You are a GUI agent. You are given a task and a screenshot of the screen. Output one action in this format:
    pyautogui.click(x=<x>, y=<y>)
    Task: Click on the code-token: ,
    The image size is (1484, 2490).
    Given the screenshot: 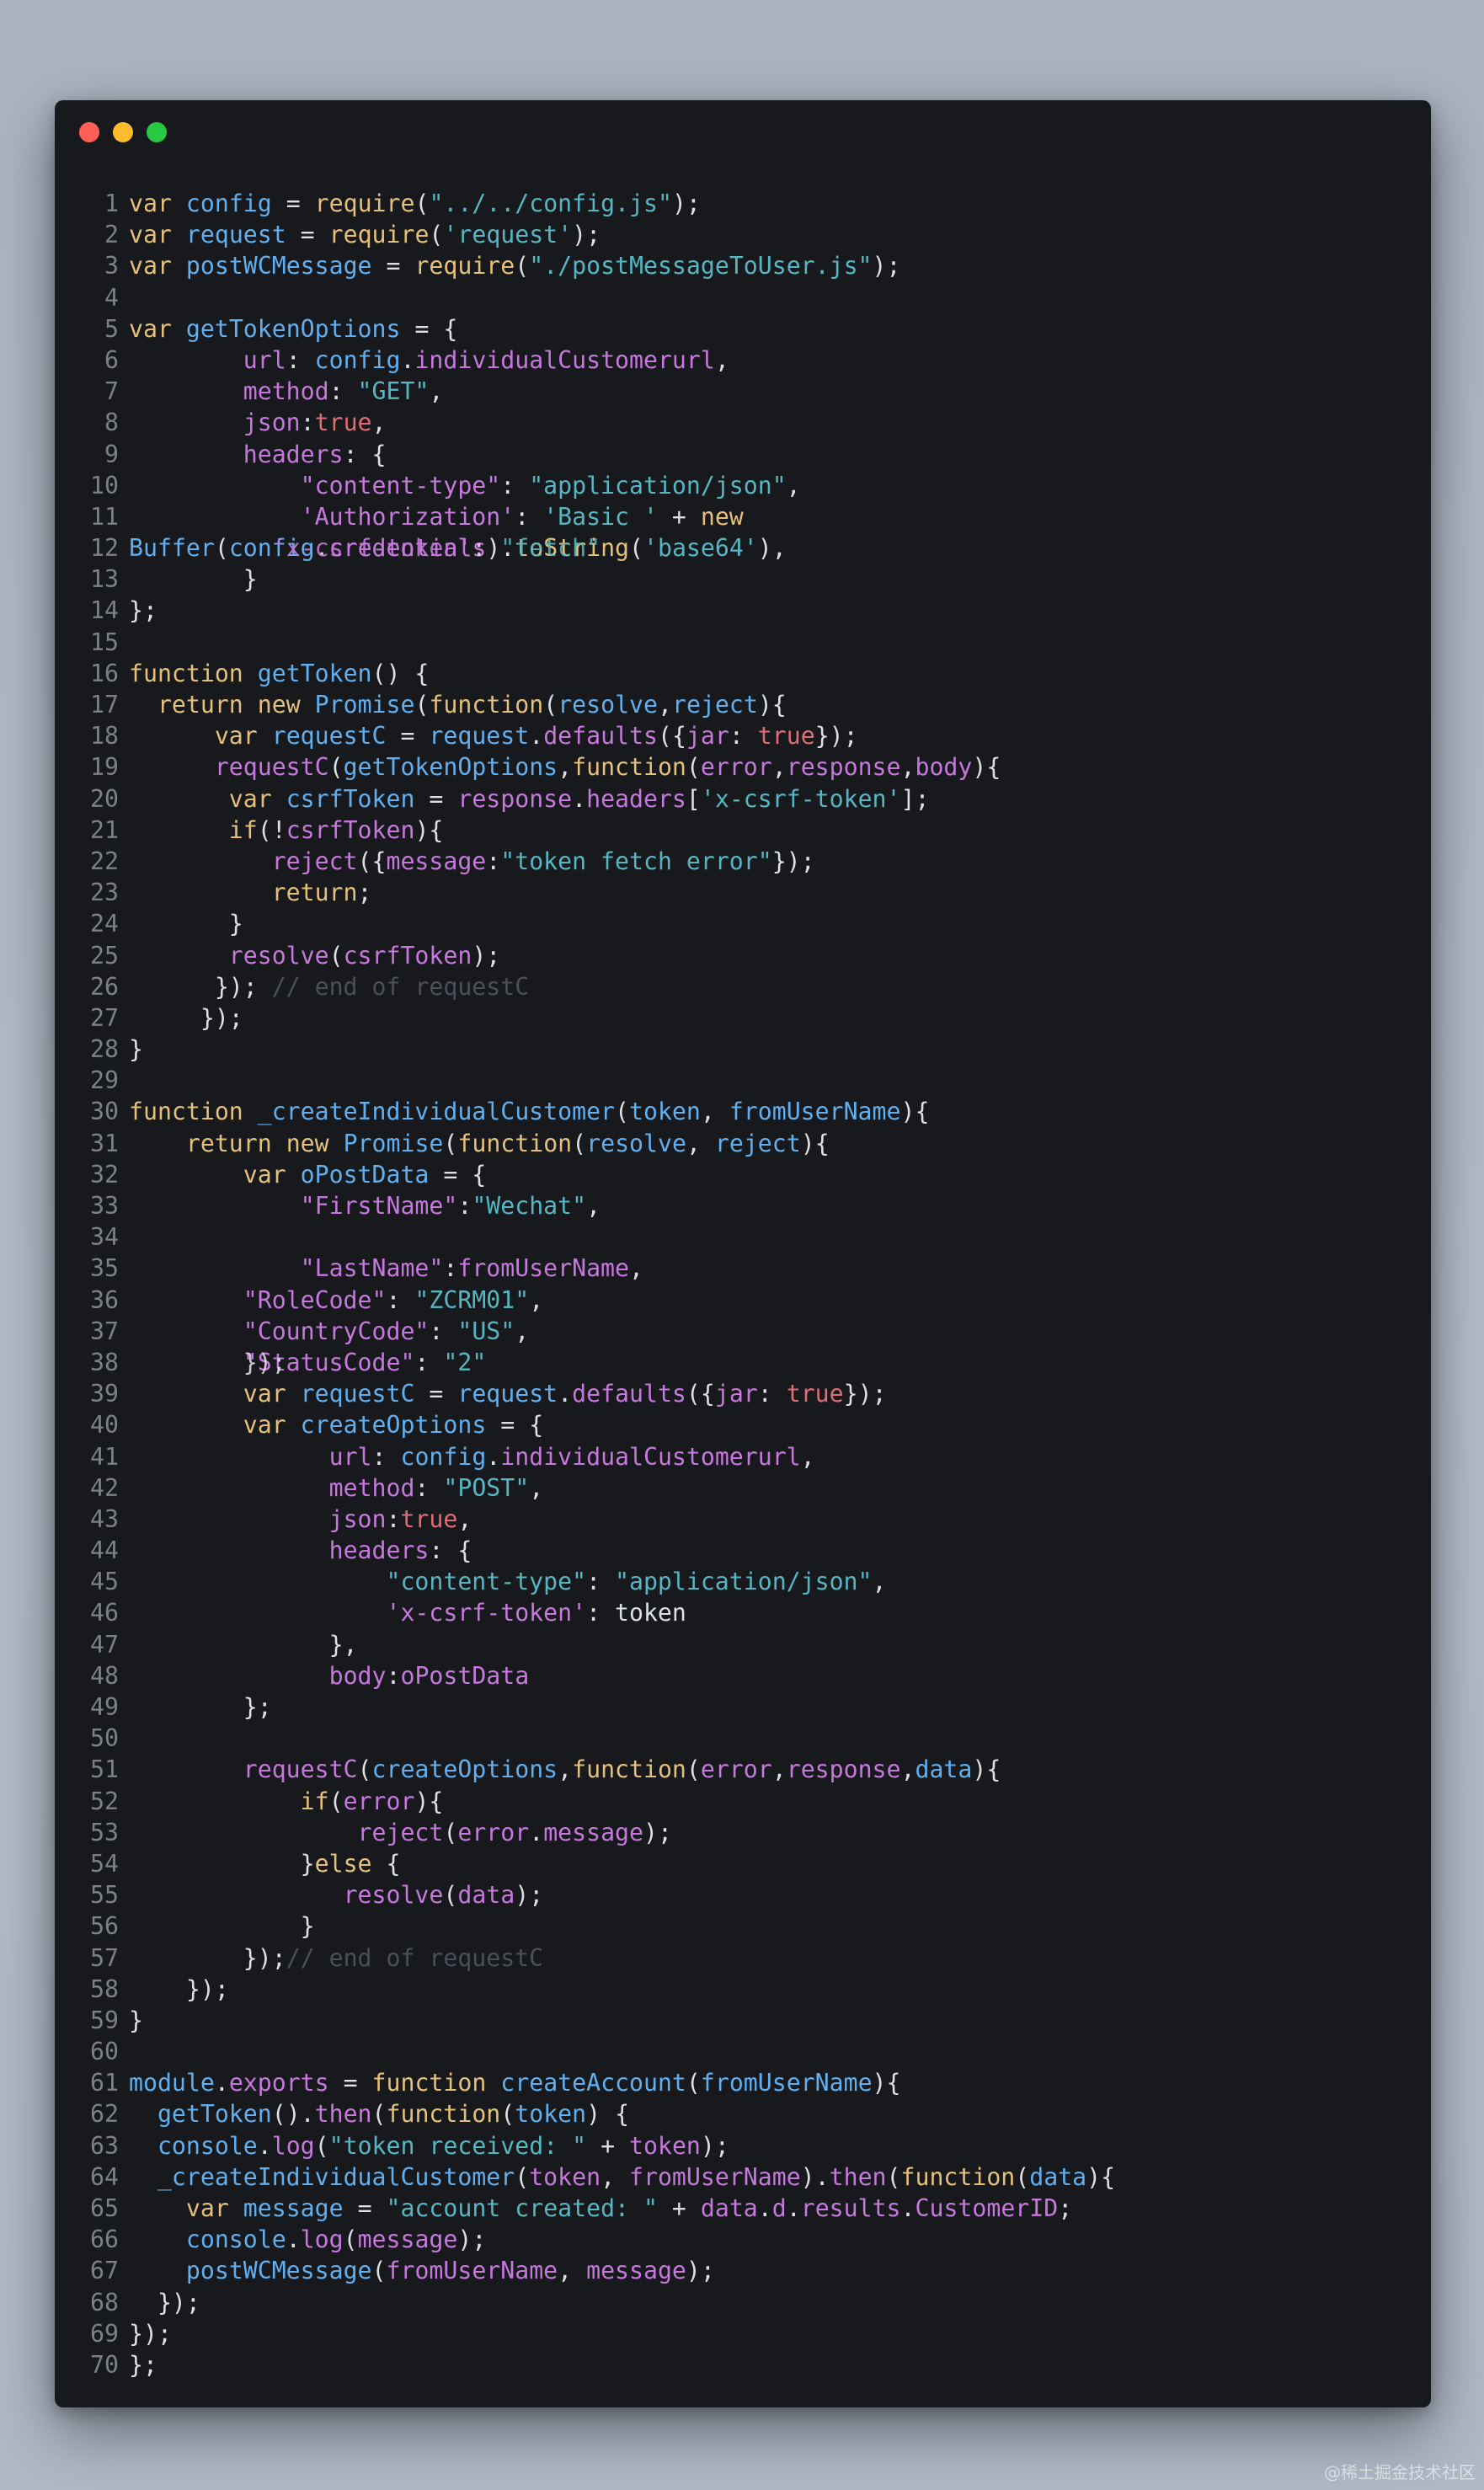 What is the action you would take?
    pyautogui.click(x=537, y=1487)
    